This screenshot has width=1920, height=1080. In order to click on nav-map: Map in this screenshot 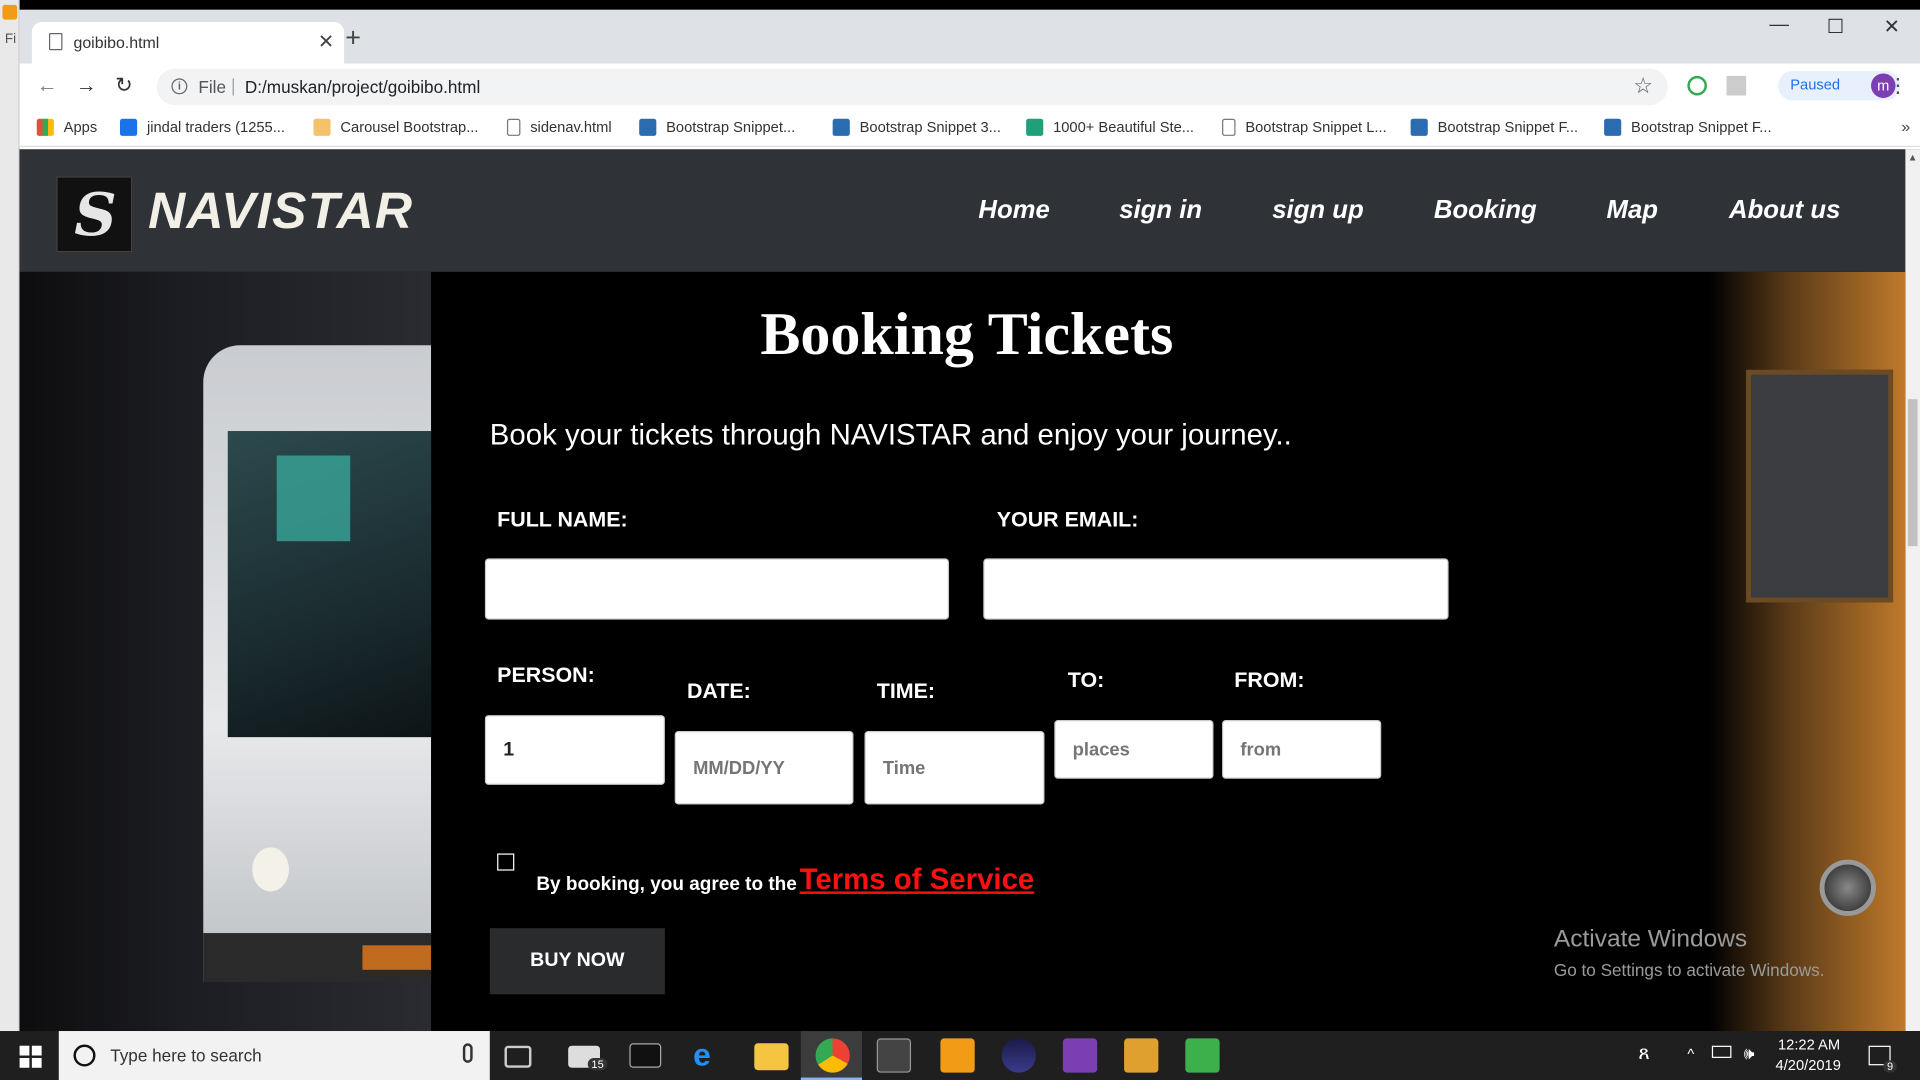, I will do `click(1632, 210)`.